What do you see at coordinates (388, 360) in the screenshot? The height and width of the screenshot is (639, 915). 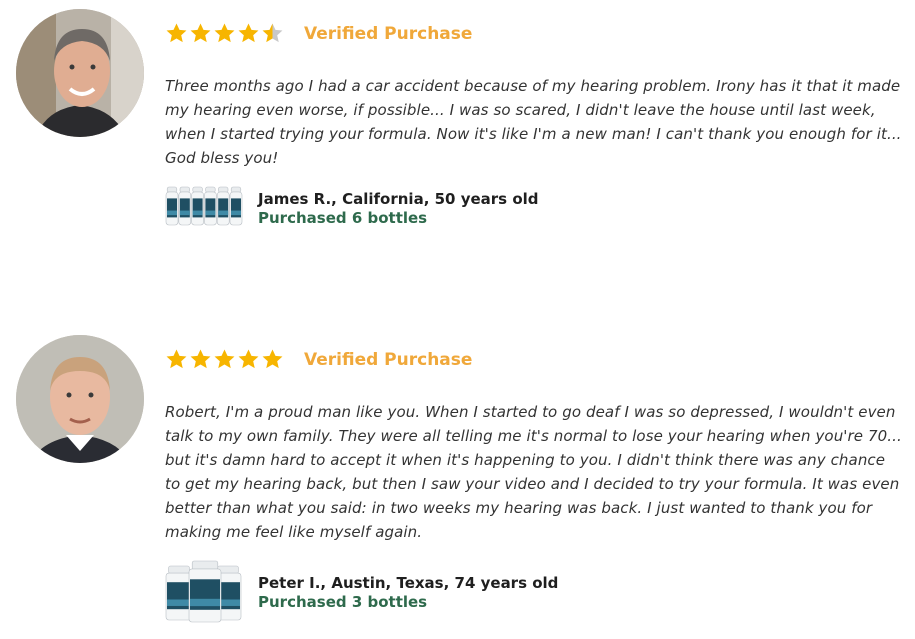 I see `verified-purchase-label: Verified Purchase` at bounding box center [388, 360].